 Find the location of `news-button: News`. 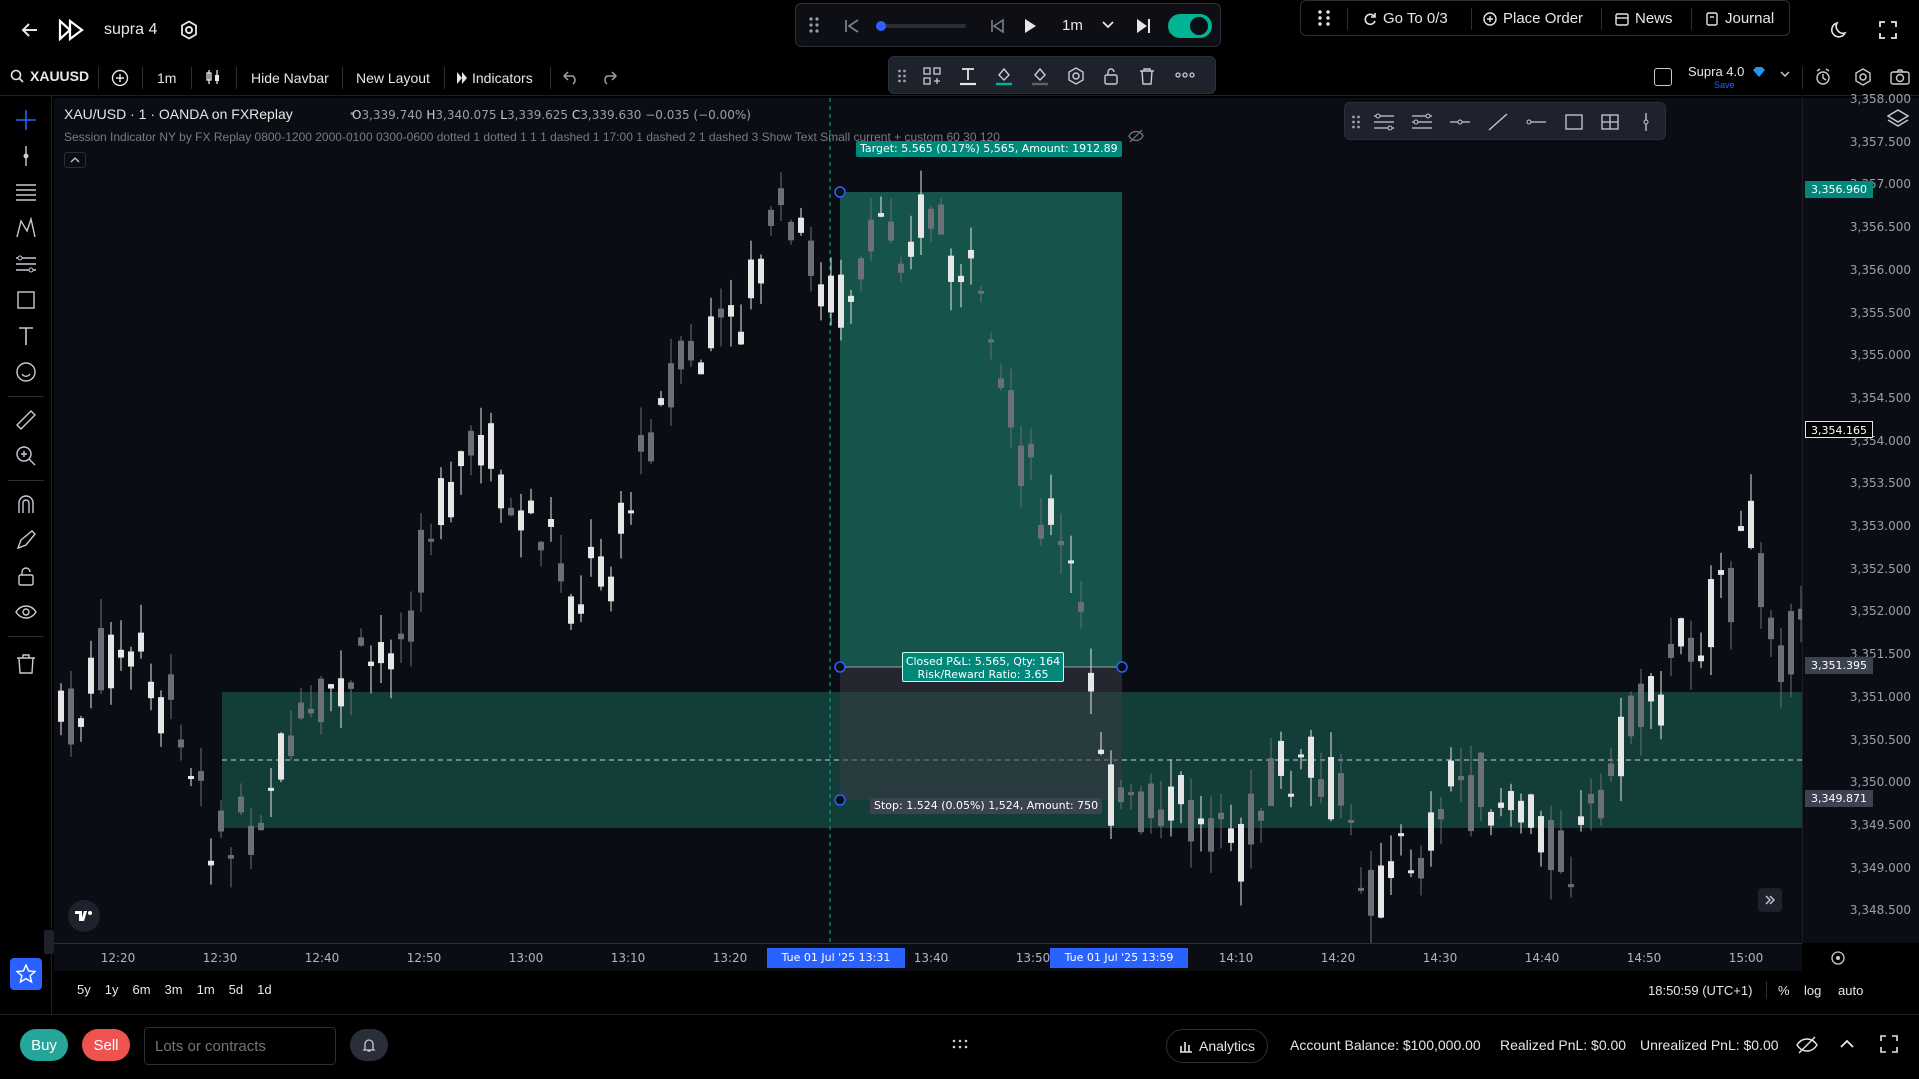

news-button: News is located at coordinates (1644, 18).